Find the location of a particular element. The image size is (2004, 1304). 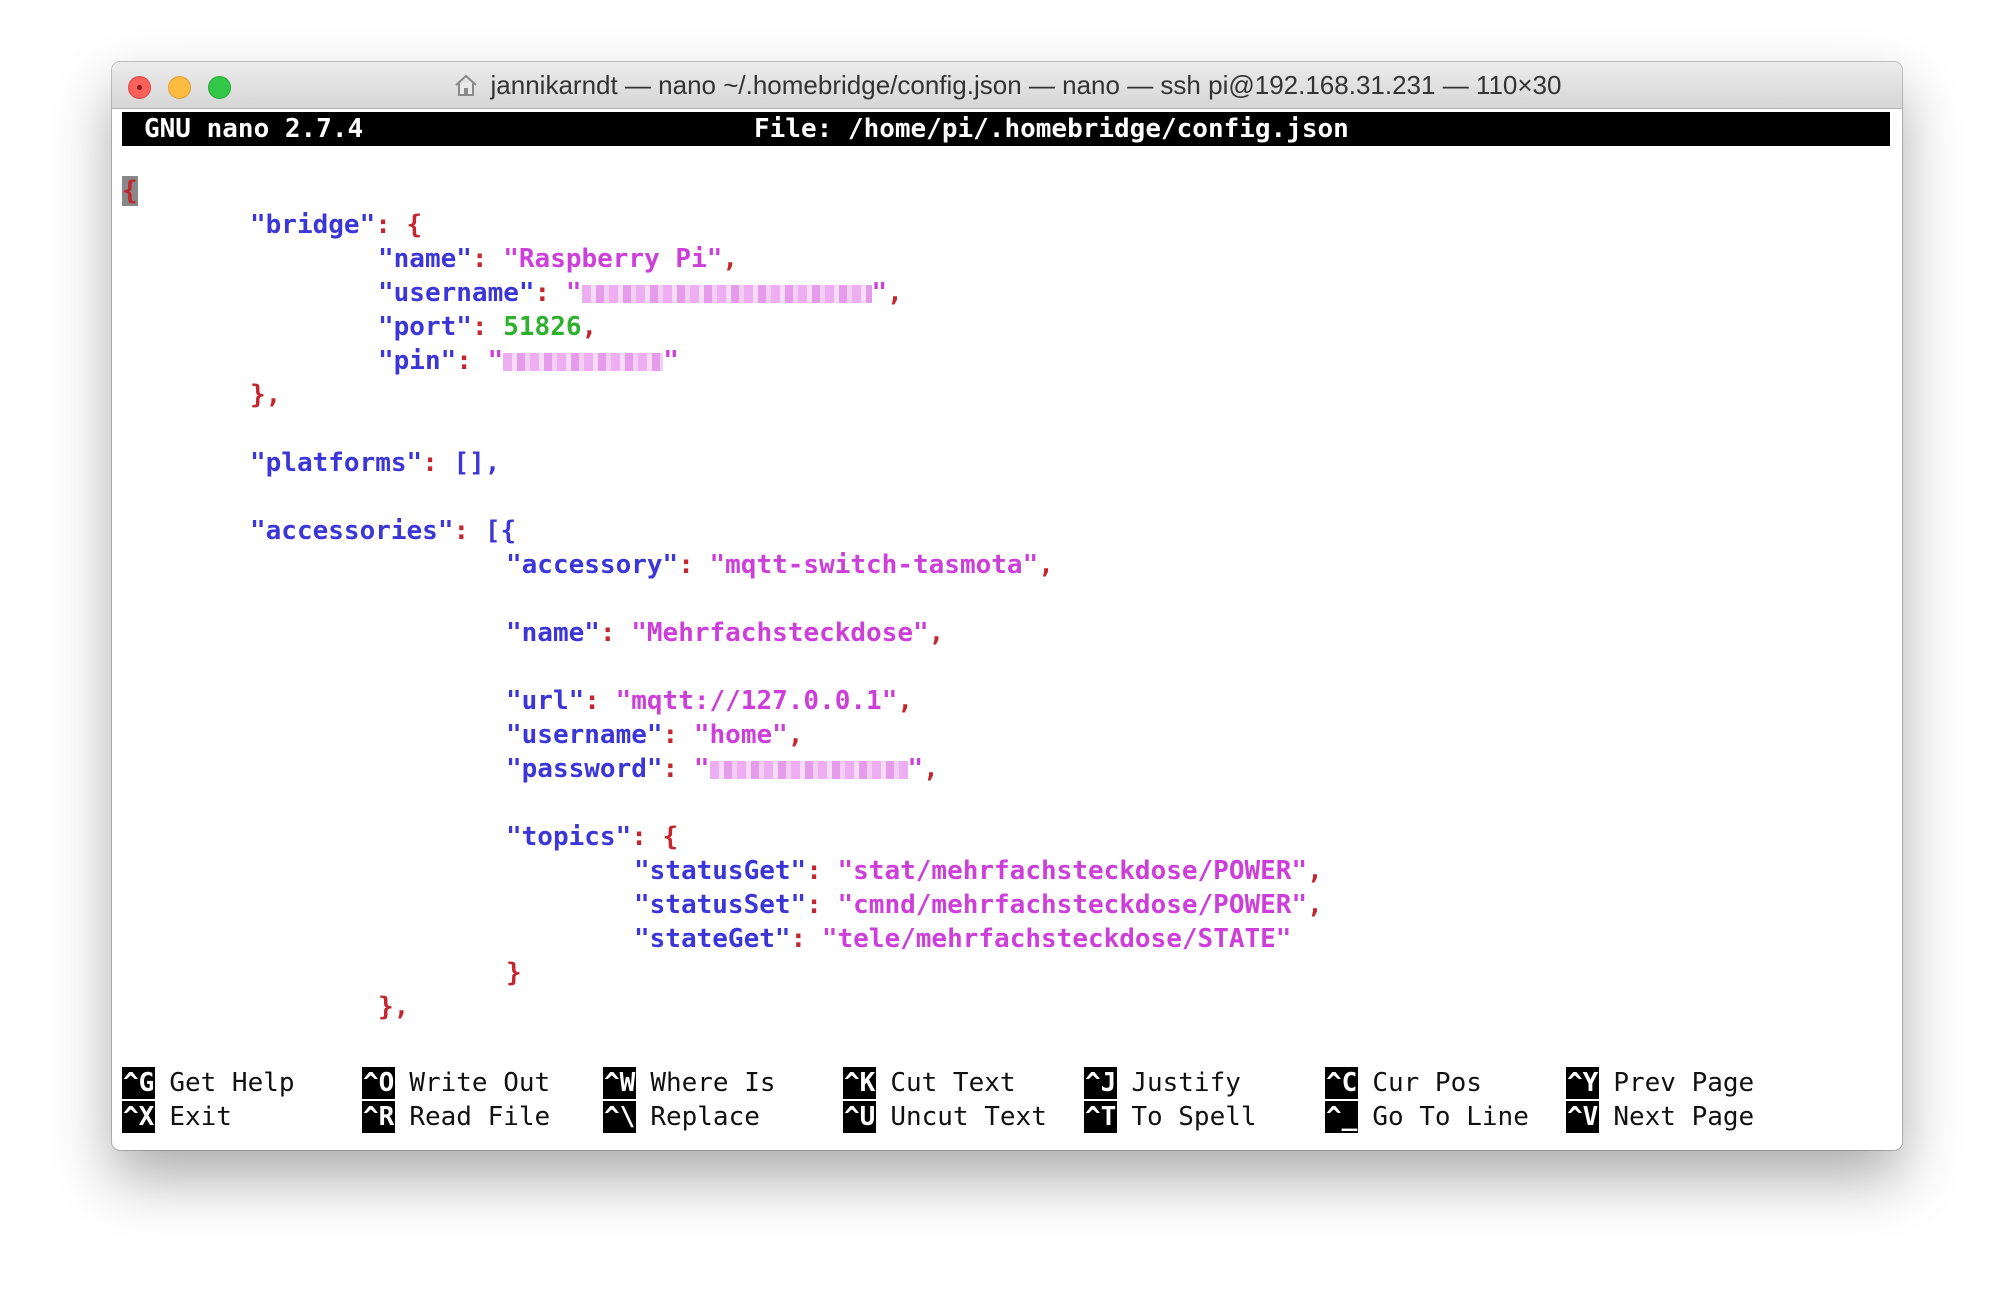

shortcut-read-file: ^R Read File is located at coordinates (456, 1117).